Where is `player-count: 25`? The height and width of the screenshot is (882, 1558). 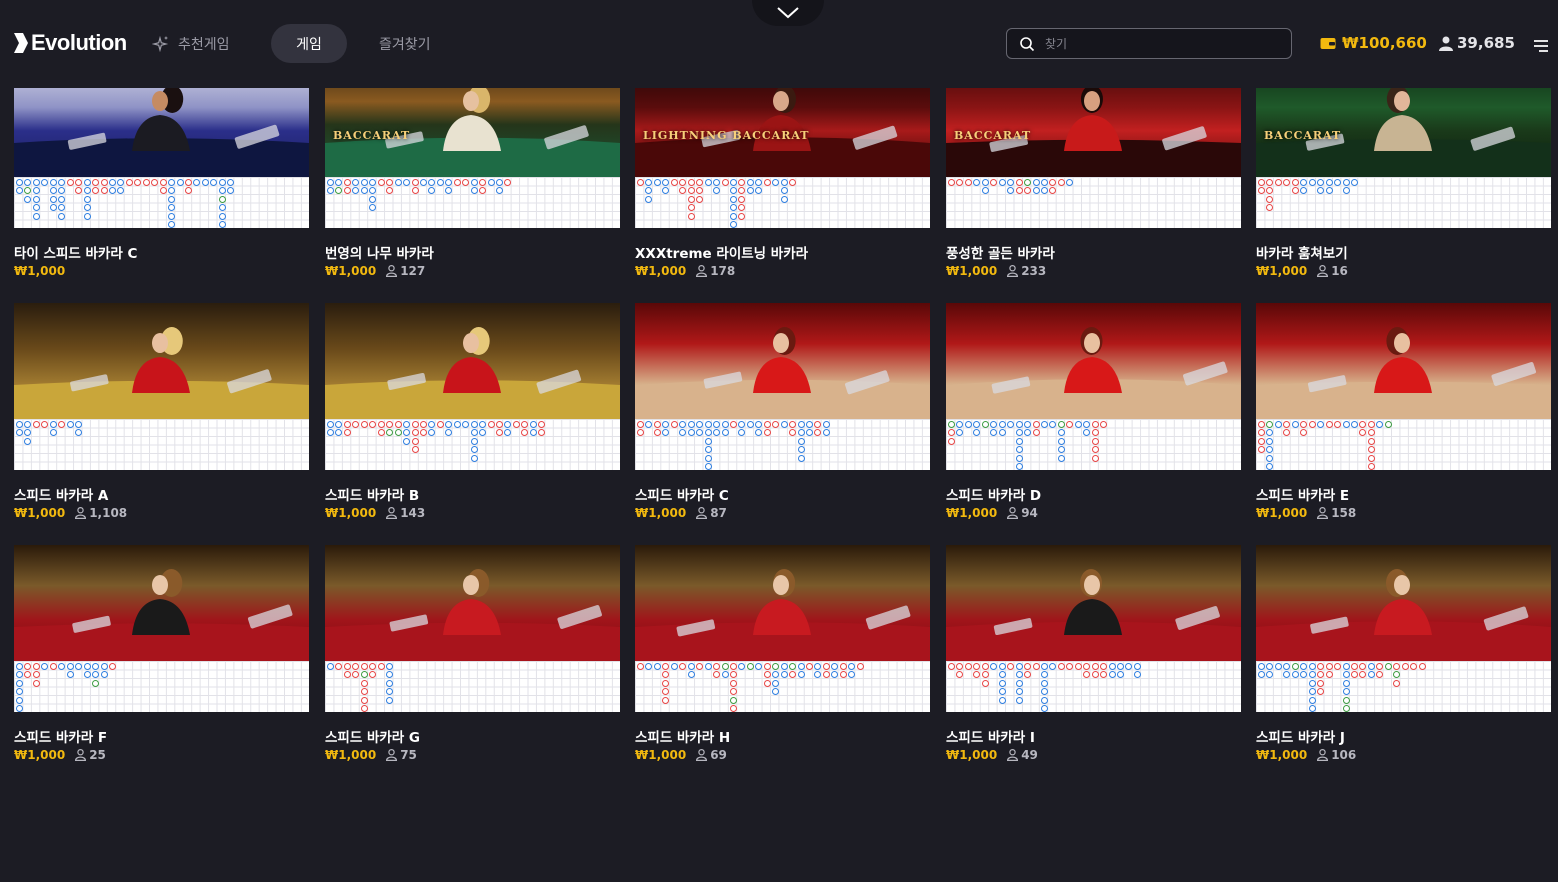 player-count: 25 is located at coordinates (90, 755).